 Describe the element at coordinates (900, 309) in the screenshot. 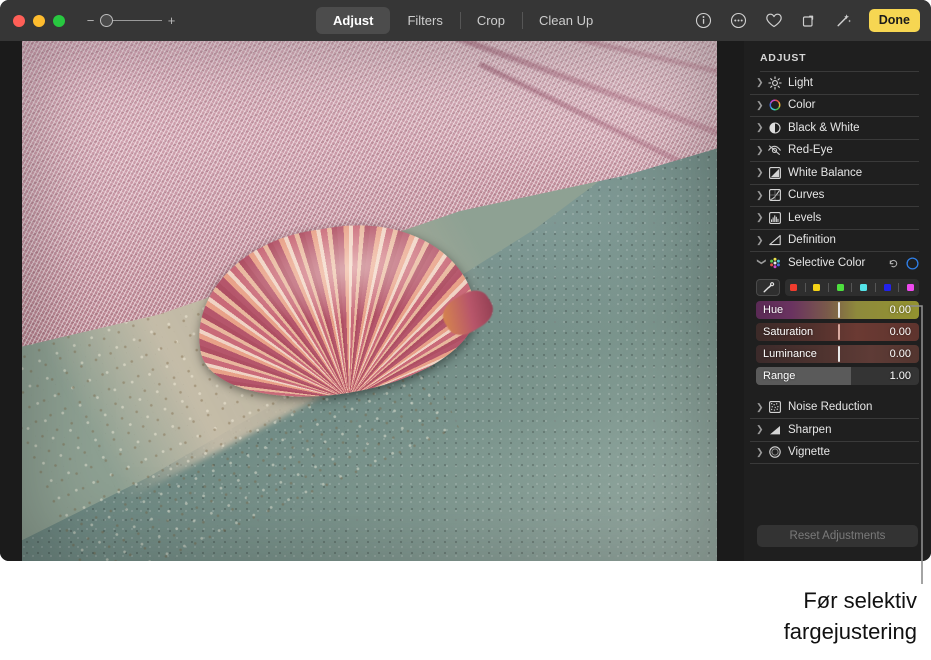

I see `hue-slider-value: 0.00` at that location.